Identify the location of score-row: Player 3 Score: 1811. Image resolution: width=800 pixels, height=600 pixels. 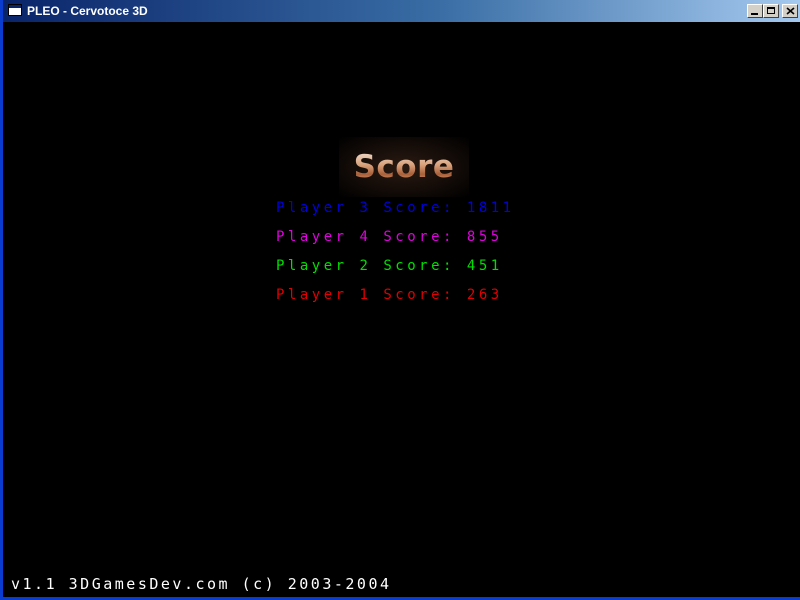
(395, 208).